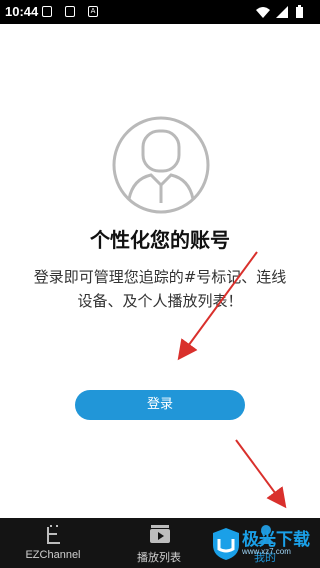 This screenshot has height=568, width=320. Describe the element at coordinates (265, 544) in the screenshot. I see `watermark-logo: 极光下载 www.xz7.com` at that location.